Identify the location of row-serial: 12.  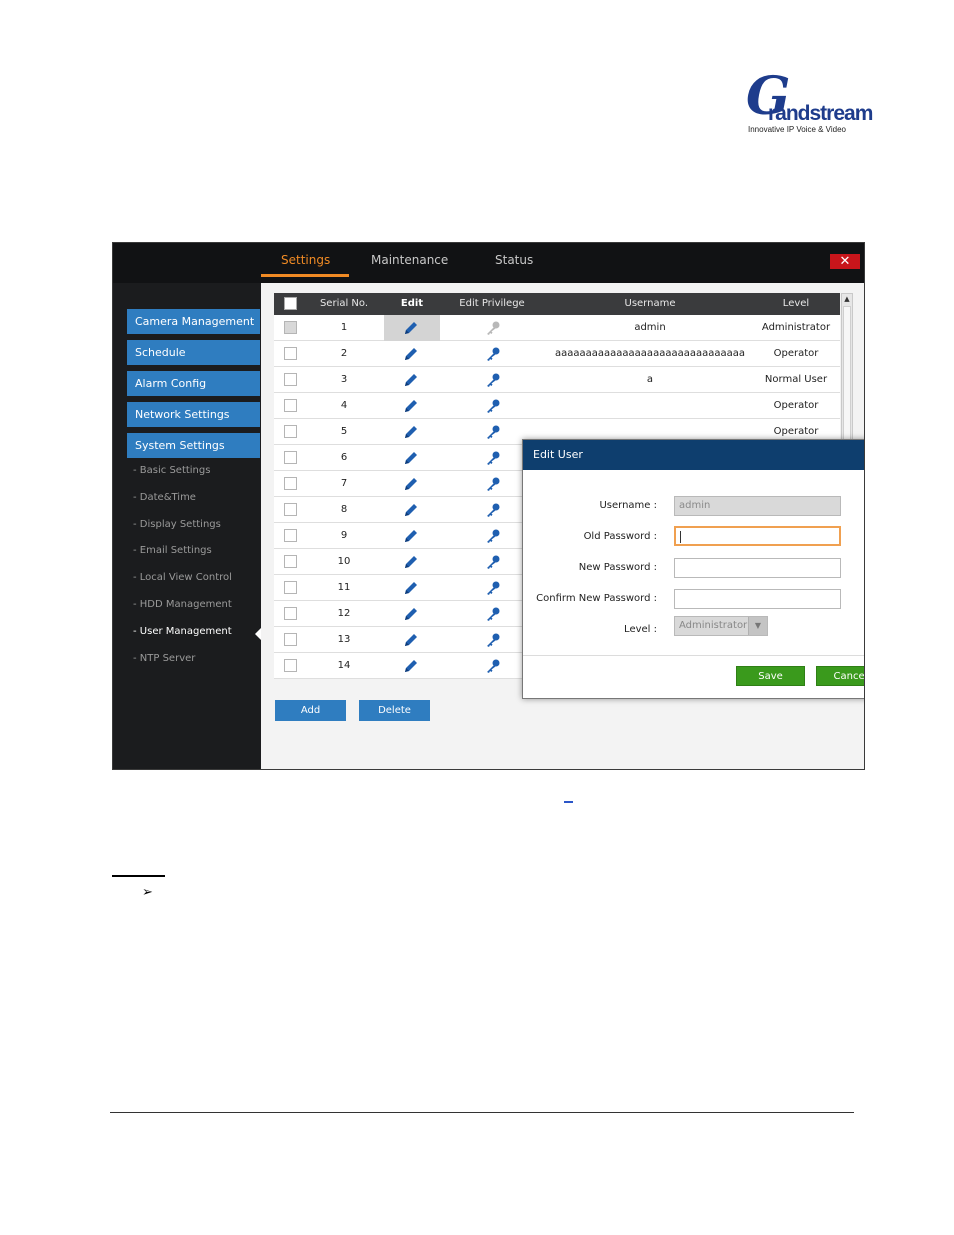
(344, 613).